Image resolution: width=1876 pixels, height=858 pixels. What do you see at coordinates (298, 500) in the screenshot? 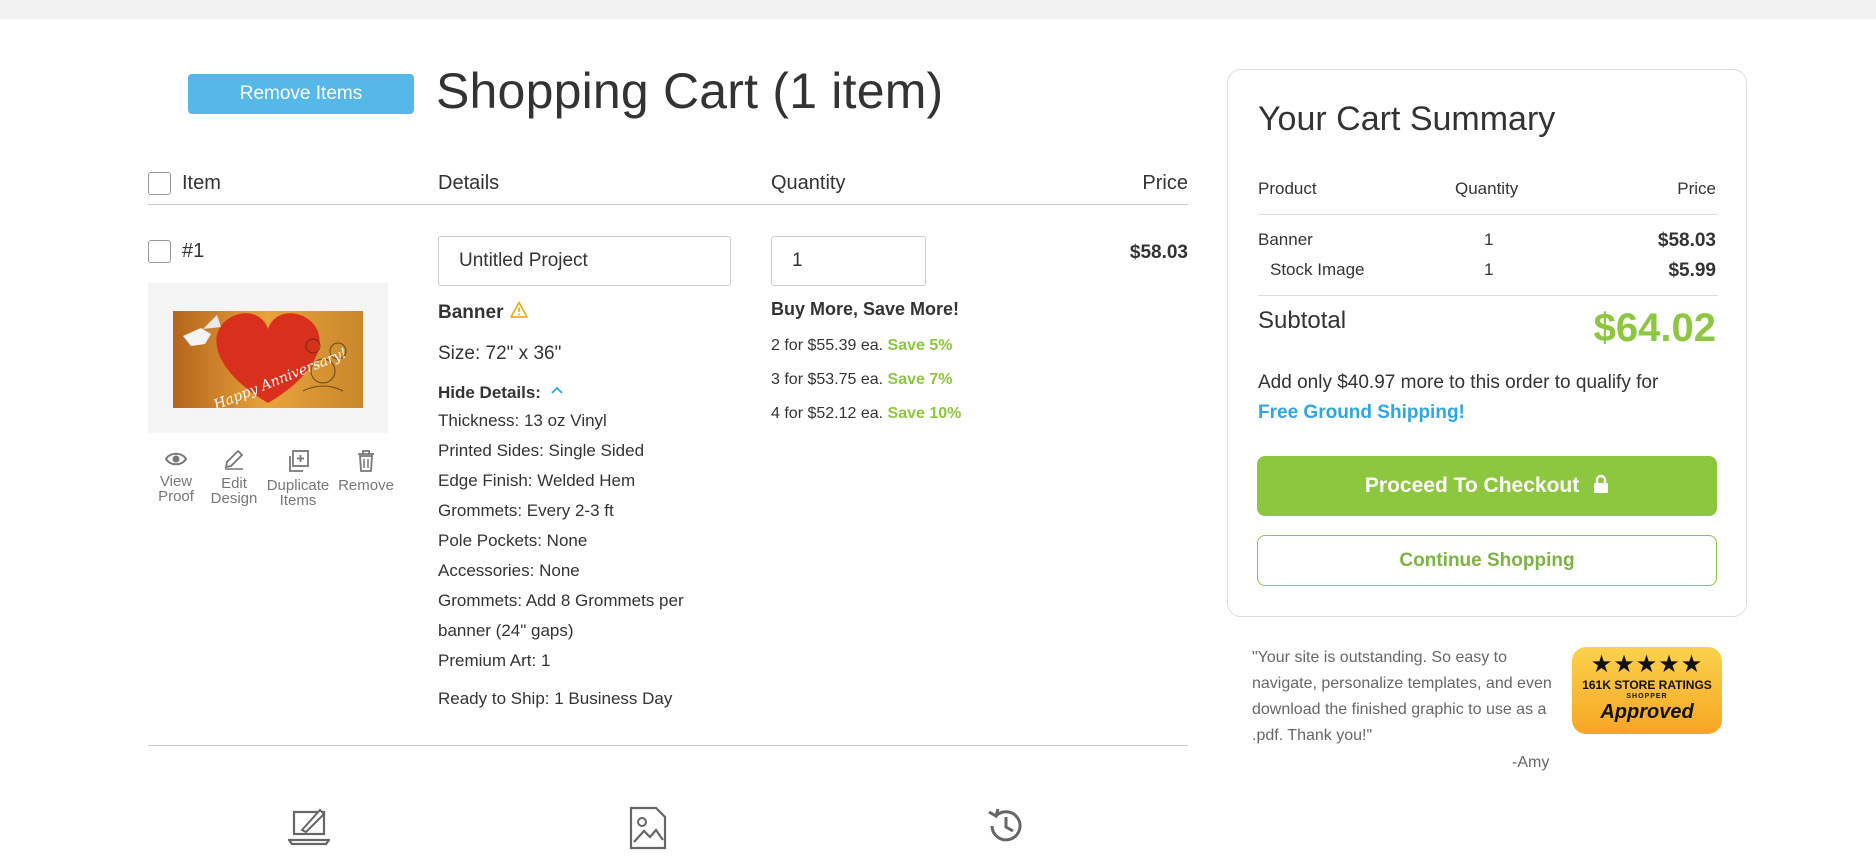
I see `duplicate-items-label-2: Items` at bounding box center [298, 500].